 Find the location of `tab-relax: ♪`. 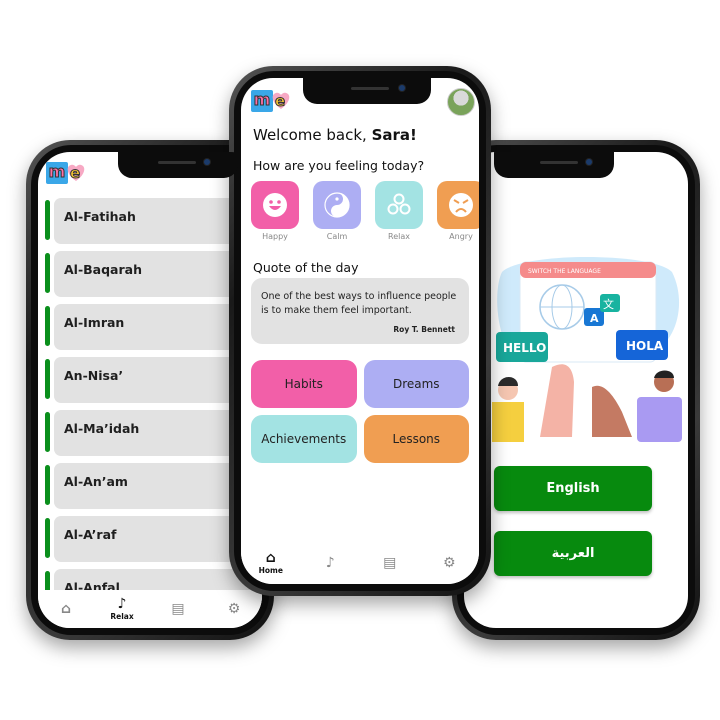

tab-relax: ♪ is located at coordinates (330, 562).